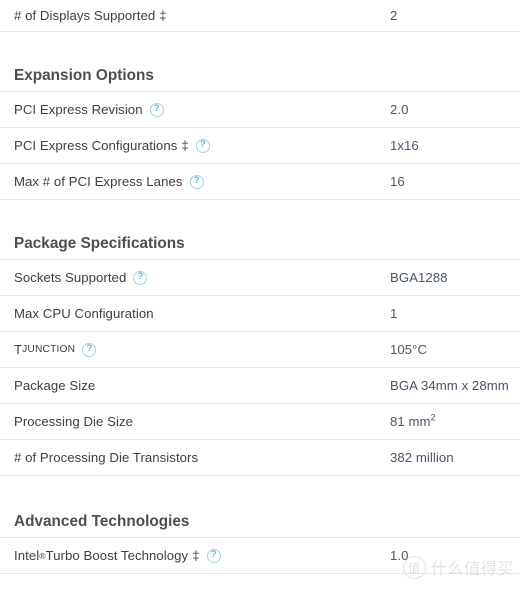  I want to click on die-size-number: 81 mm, so click(410, 421).